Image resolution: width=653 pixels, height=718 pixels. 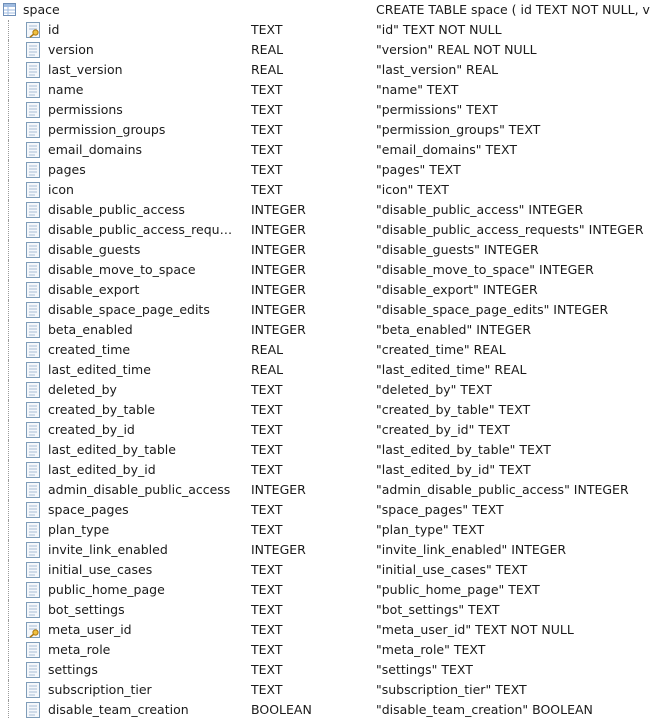 What do you see at coordinates (326, 510) in the screenshot?
I see `column-row-space_pages: space_pages TEXT "space_pages" TEXT` at bounding box center [326, 510].